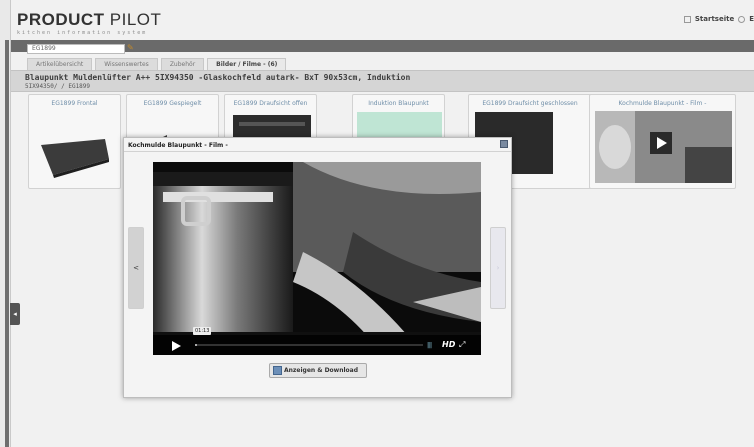  I want to click on top-links: Startseite E, so click(718, 19).